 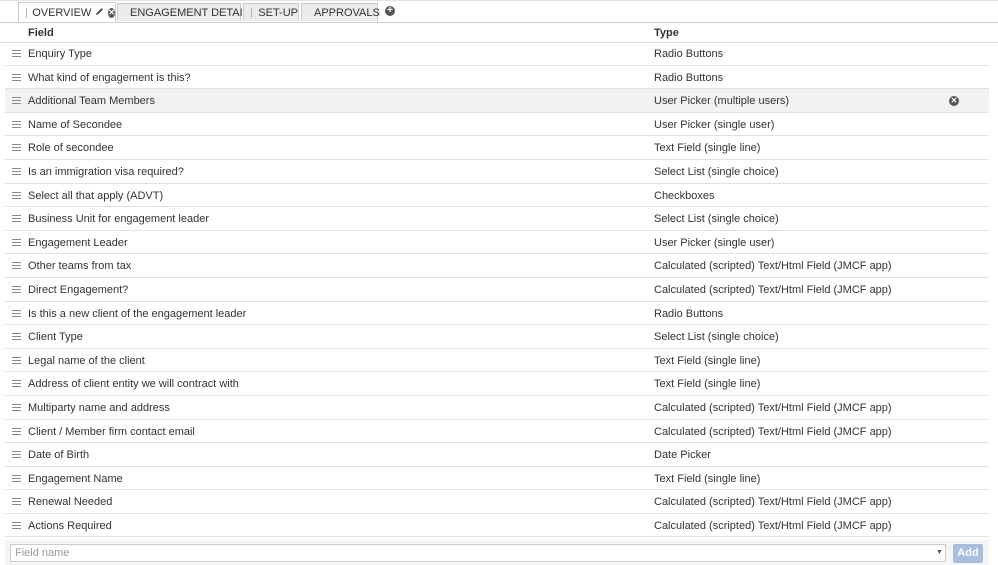 I want to click on add-button: Add, so click(x=968, y=553).